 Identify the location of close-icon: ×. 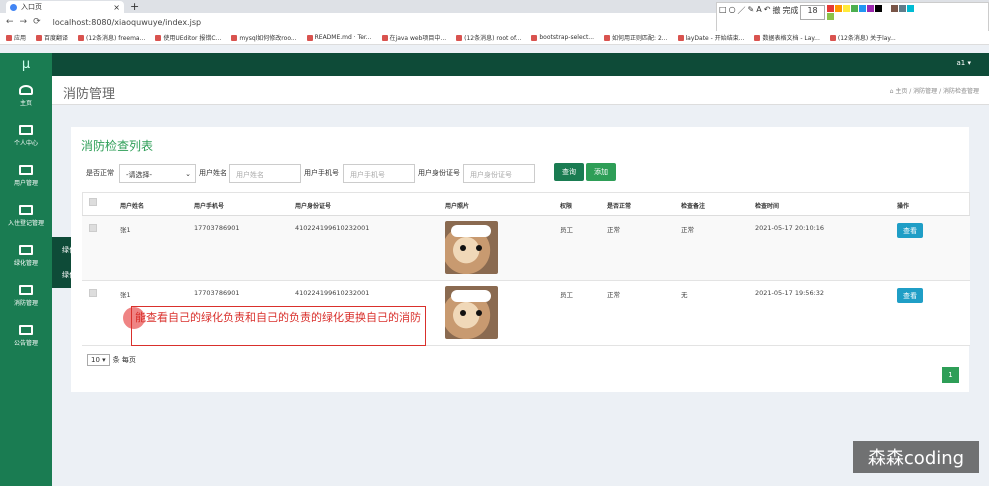
(116, 7).